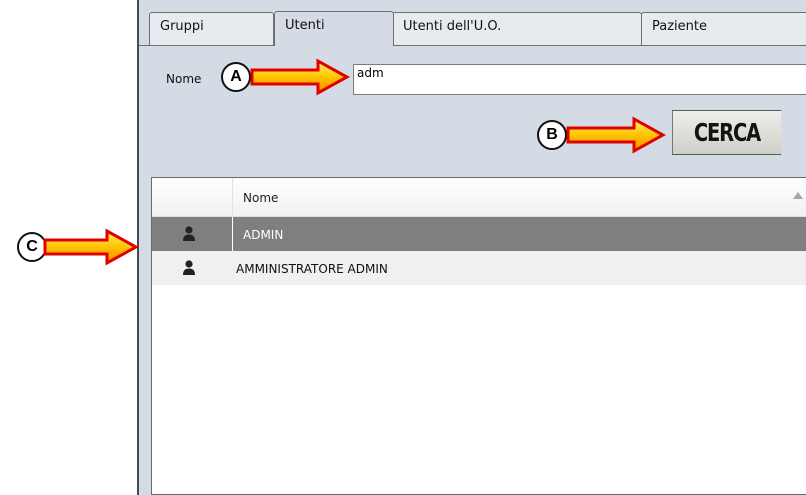 The width and height of the screenshot is (806, 495). What do you see at coordinates (263, 235) in the screenshot?
I see `row-label: ADMIN` at bounding box center [263, 235].